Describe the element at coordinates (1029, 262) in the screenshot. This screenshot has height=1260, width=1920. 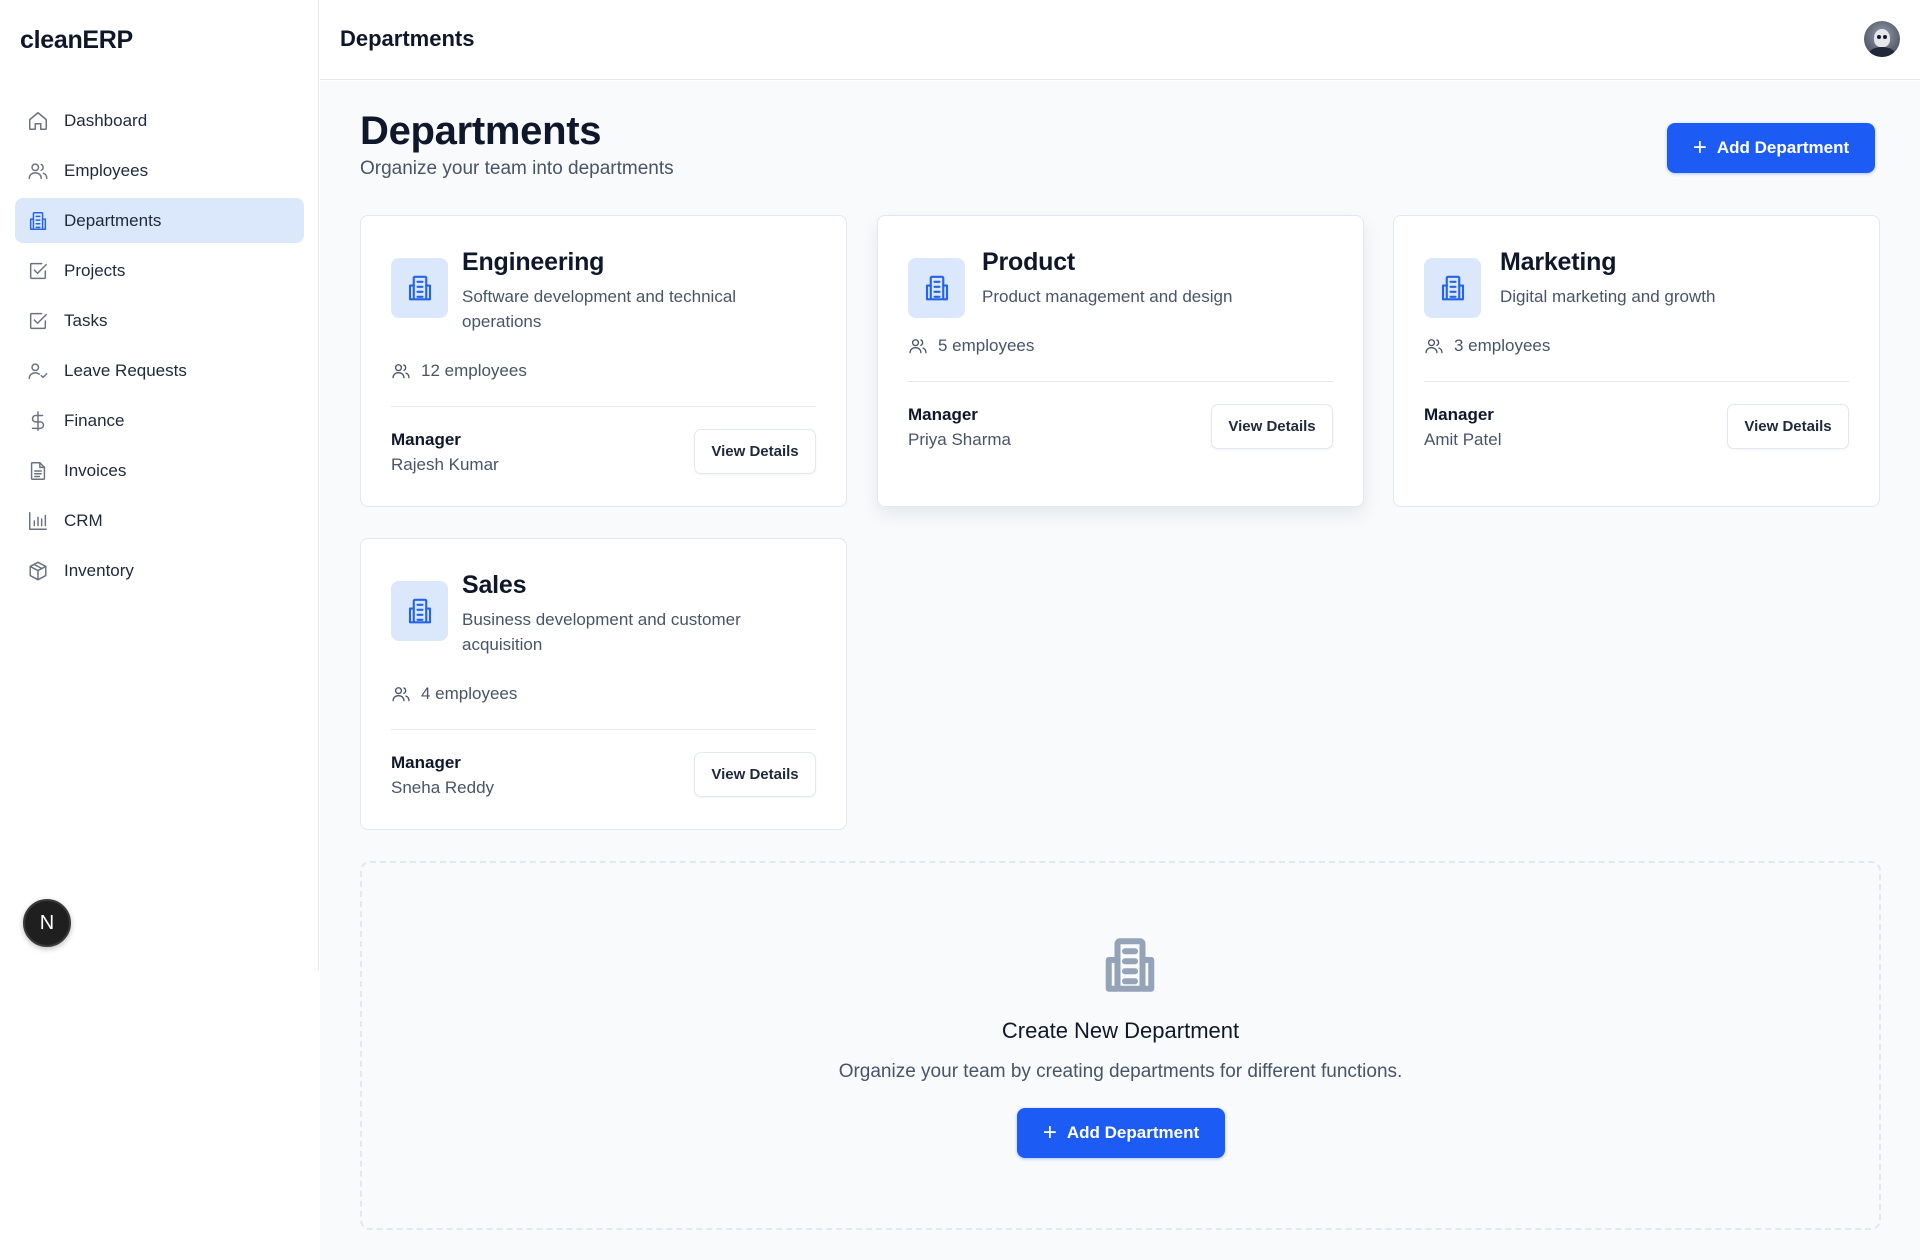
I see `department-name: Product` at that location.